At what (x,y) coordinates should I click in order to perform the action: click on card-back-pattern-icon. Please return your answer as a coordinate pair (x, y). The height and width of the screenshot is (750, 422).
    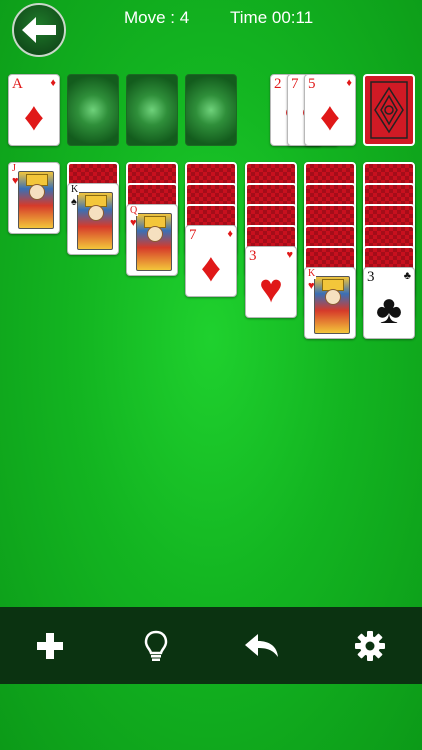
    Looking at the image, I should click on (389, 110).